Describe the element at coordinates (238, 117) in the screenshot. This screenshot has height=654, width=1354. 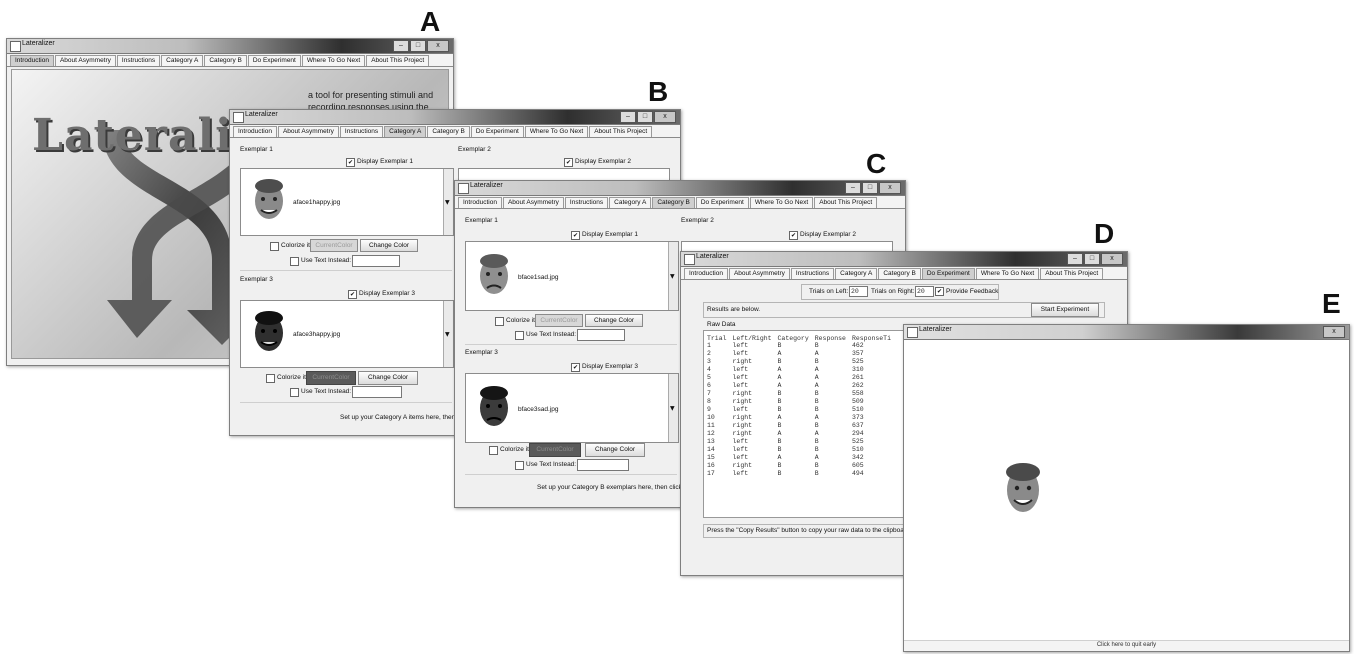
I see `app-icon` at that location.